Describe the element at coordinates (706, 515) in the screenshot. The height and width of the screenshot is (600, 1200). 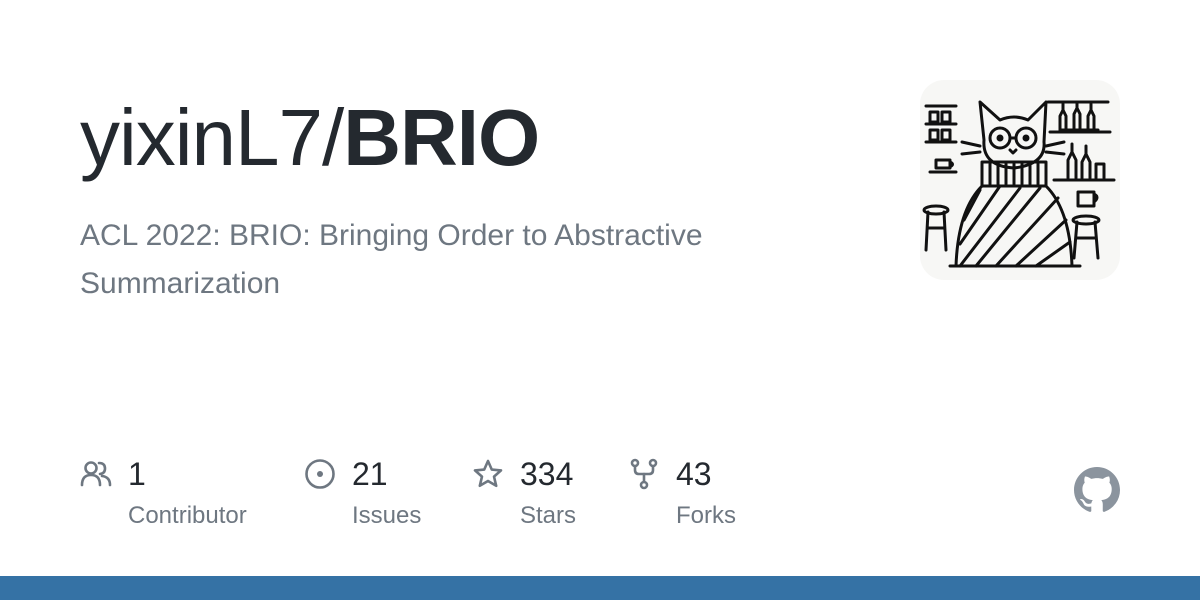
I see `forks-label: Forks` at that location.